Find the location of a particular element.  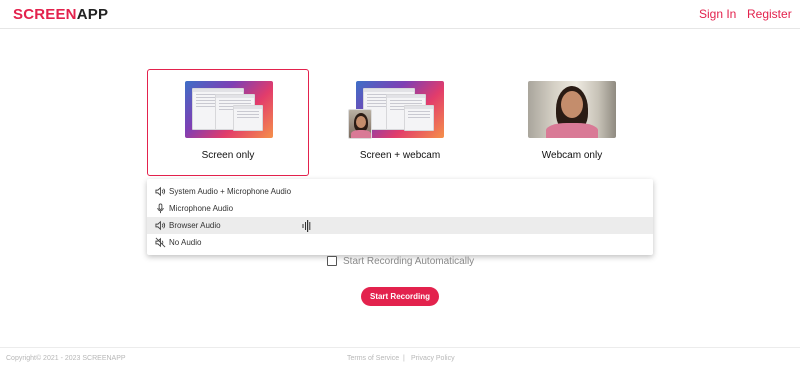

mode-label: Webcam only is located at coordinates (572, 155).